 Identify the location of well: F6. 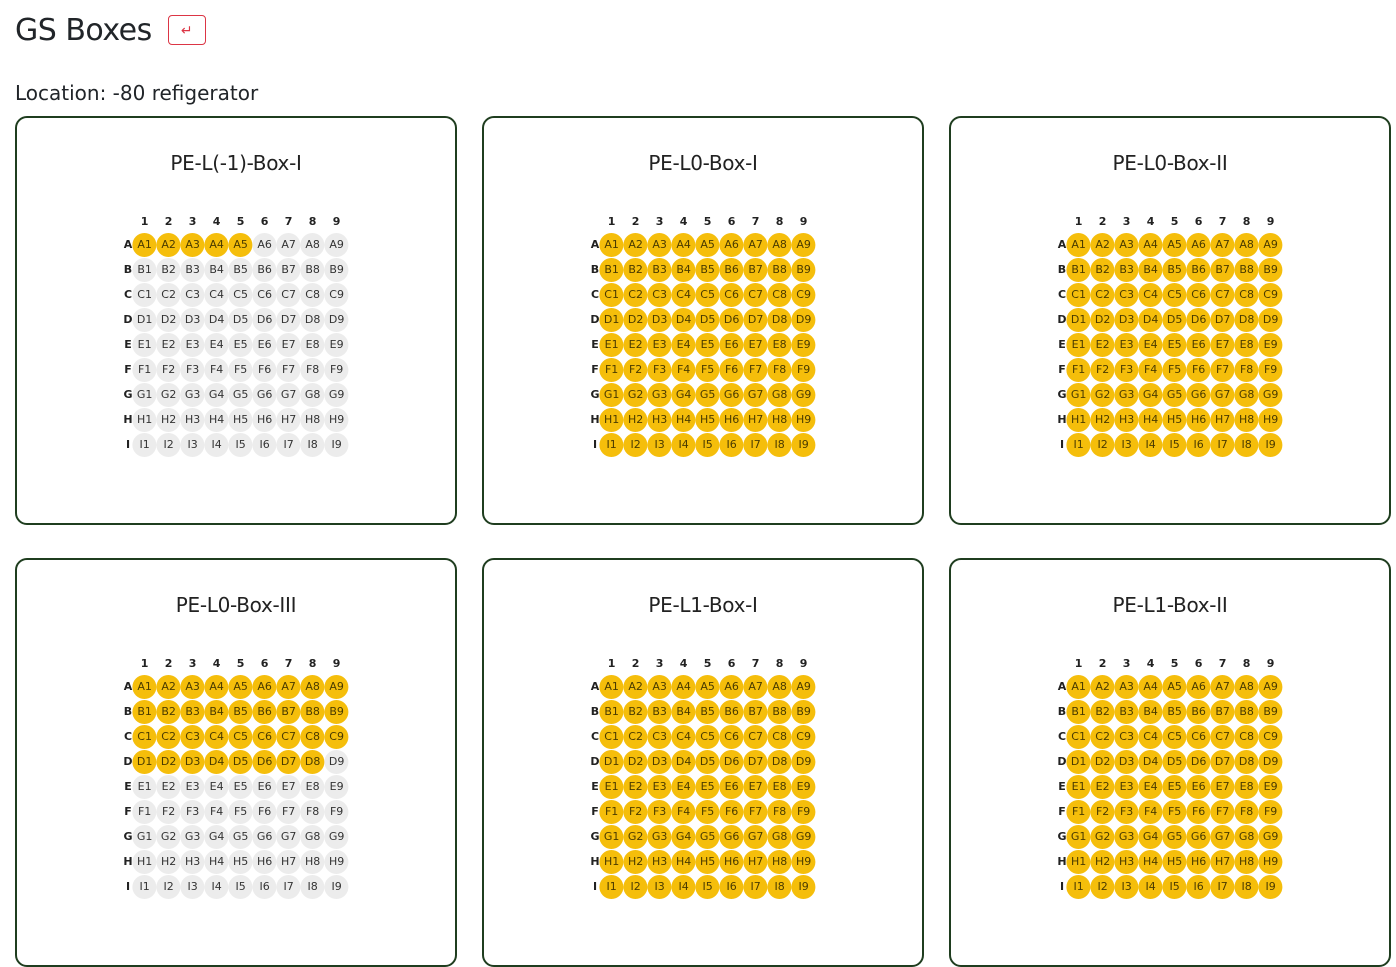
(1198, 369).